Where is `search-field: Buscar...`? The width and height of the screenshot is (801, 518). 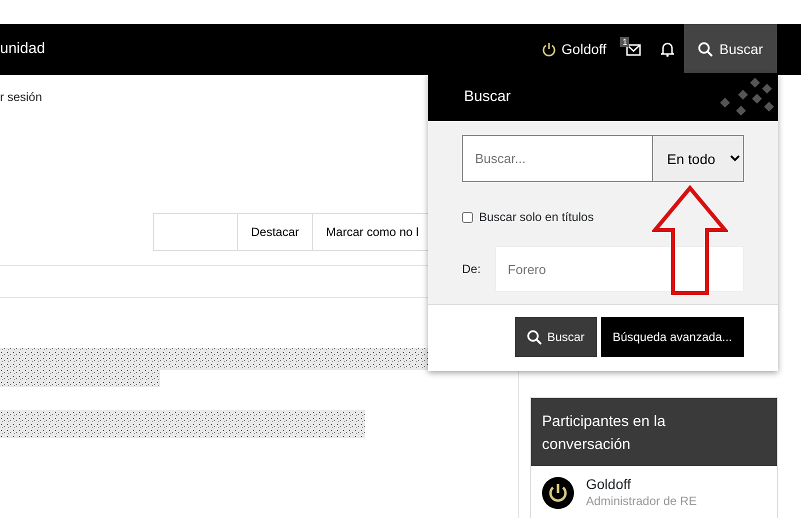 search-field: Buscar... is located at coordinates (557, 158).